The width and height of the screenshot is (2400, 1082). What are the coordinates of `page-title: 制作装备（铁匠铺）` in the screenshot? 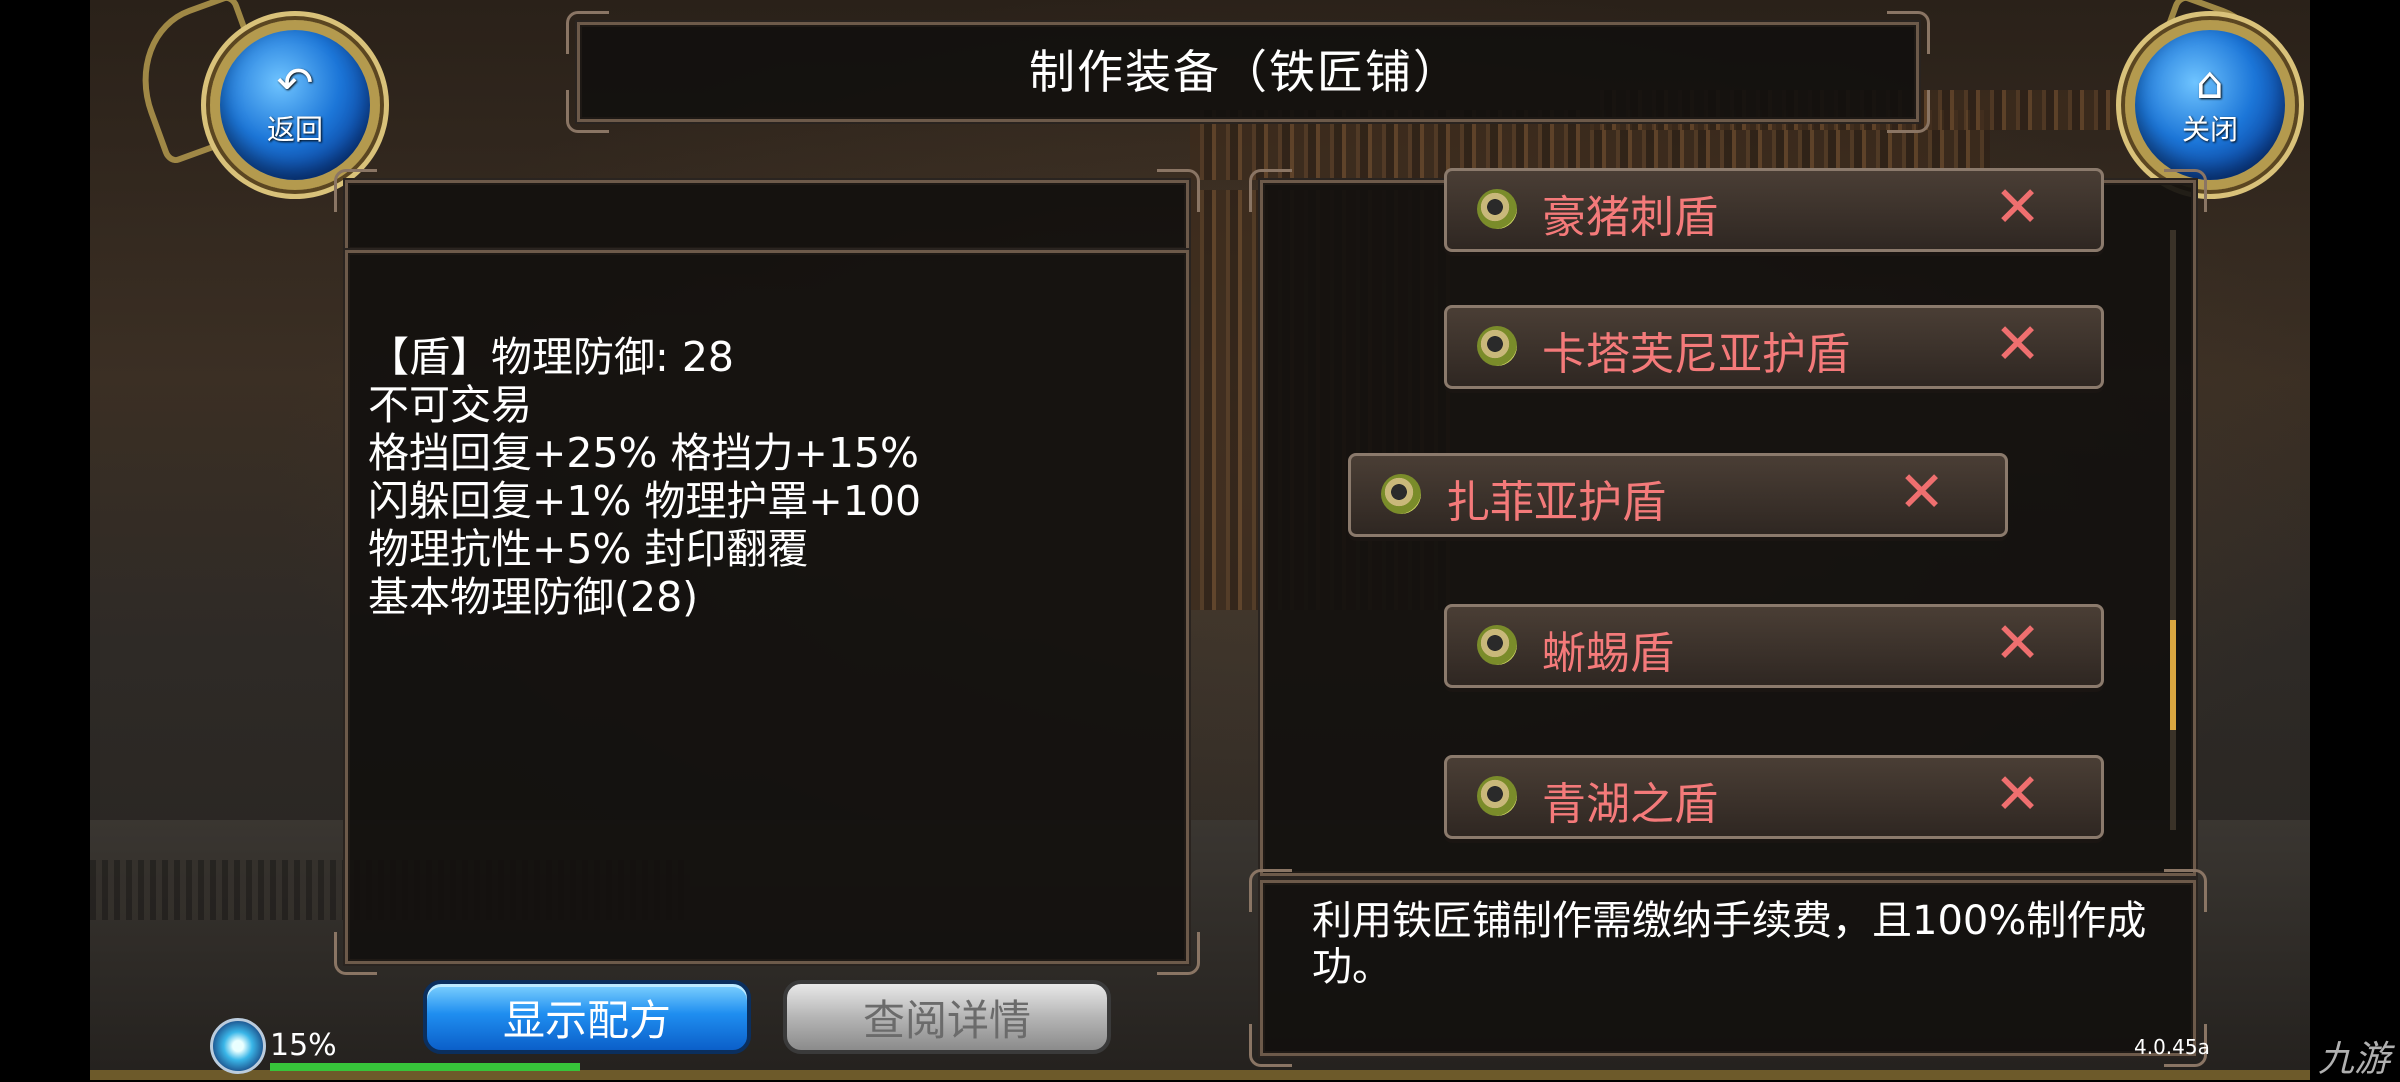 It's located at (1245, 72).